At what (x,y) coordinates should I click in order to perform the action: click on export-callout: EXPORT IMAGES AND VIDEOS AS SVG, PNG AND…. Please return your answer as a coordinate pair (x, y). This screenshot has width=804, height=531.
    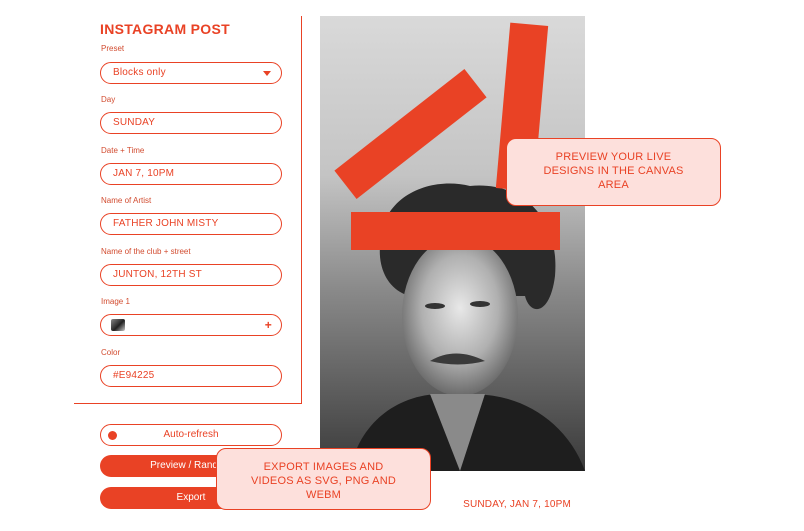
    Looking at the image, I should click on (323, 479).